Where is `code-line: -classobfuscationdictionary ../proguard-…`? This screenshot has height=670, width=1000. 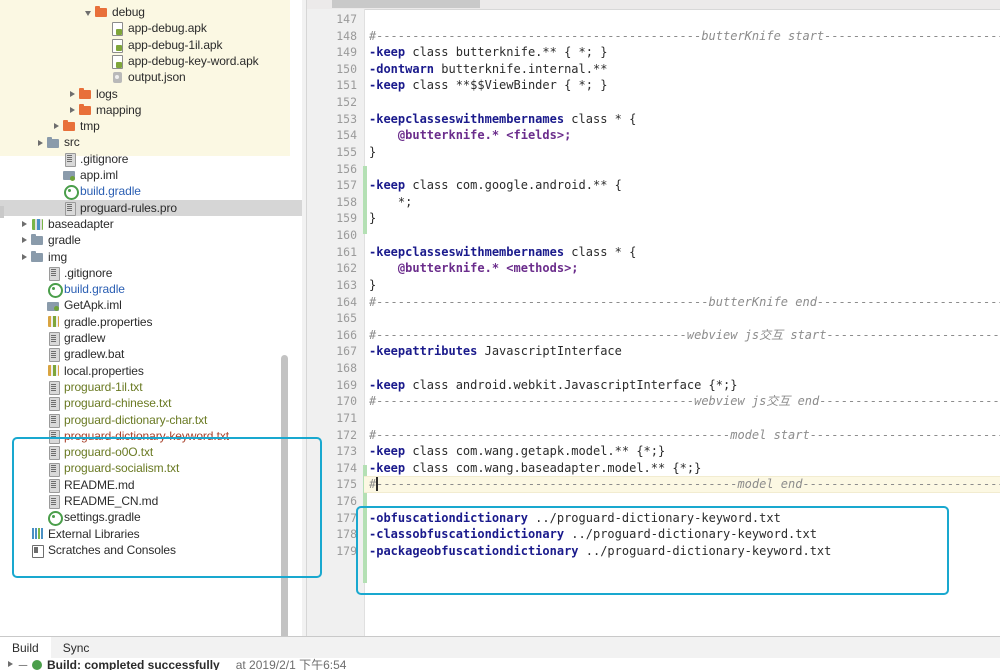
code-line: -classobfuscationdictionary ../proguard-… is located at coordinates (593, 534).